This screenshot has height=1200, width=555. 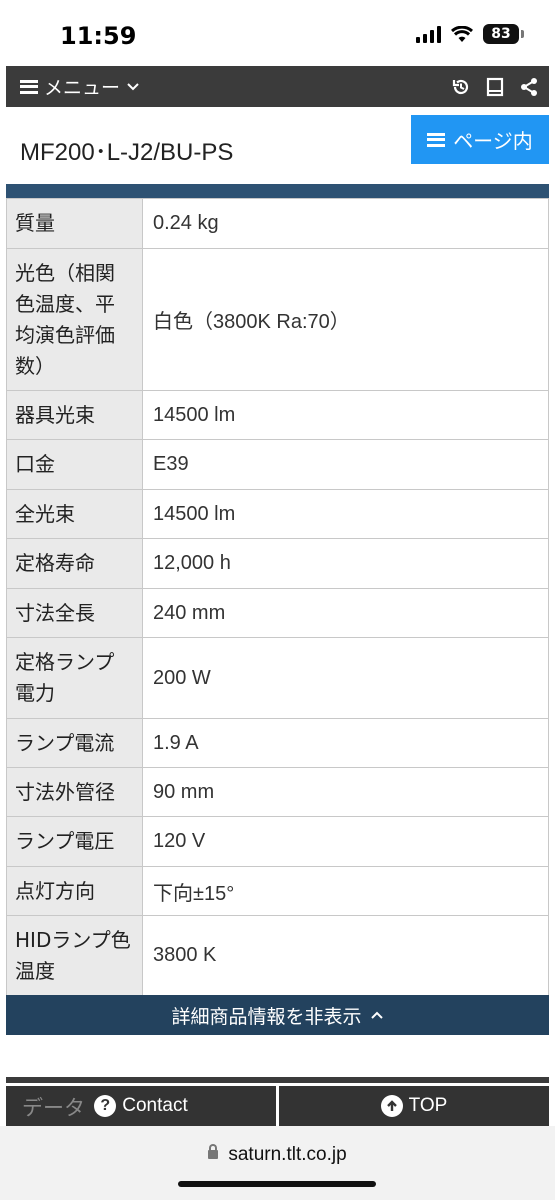 I want to click on spec-label: 質量, so click(x=74, y=223).